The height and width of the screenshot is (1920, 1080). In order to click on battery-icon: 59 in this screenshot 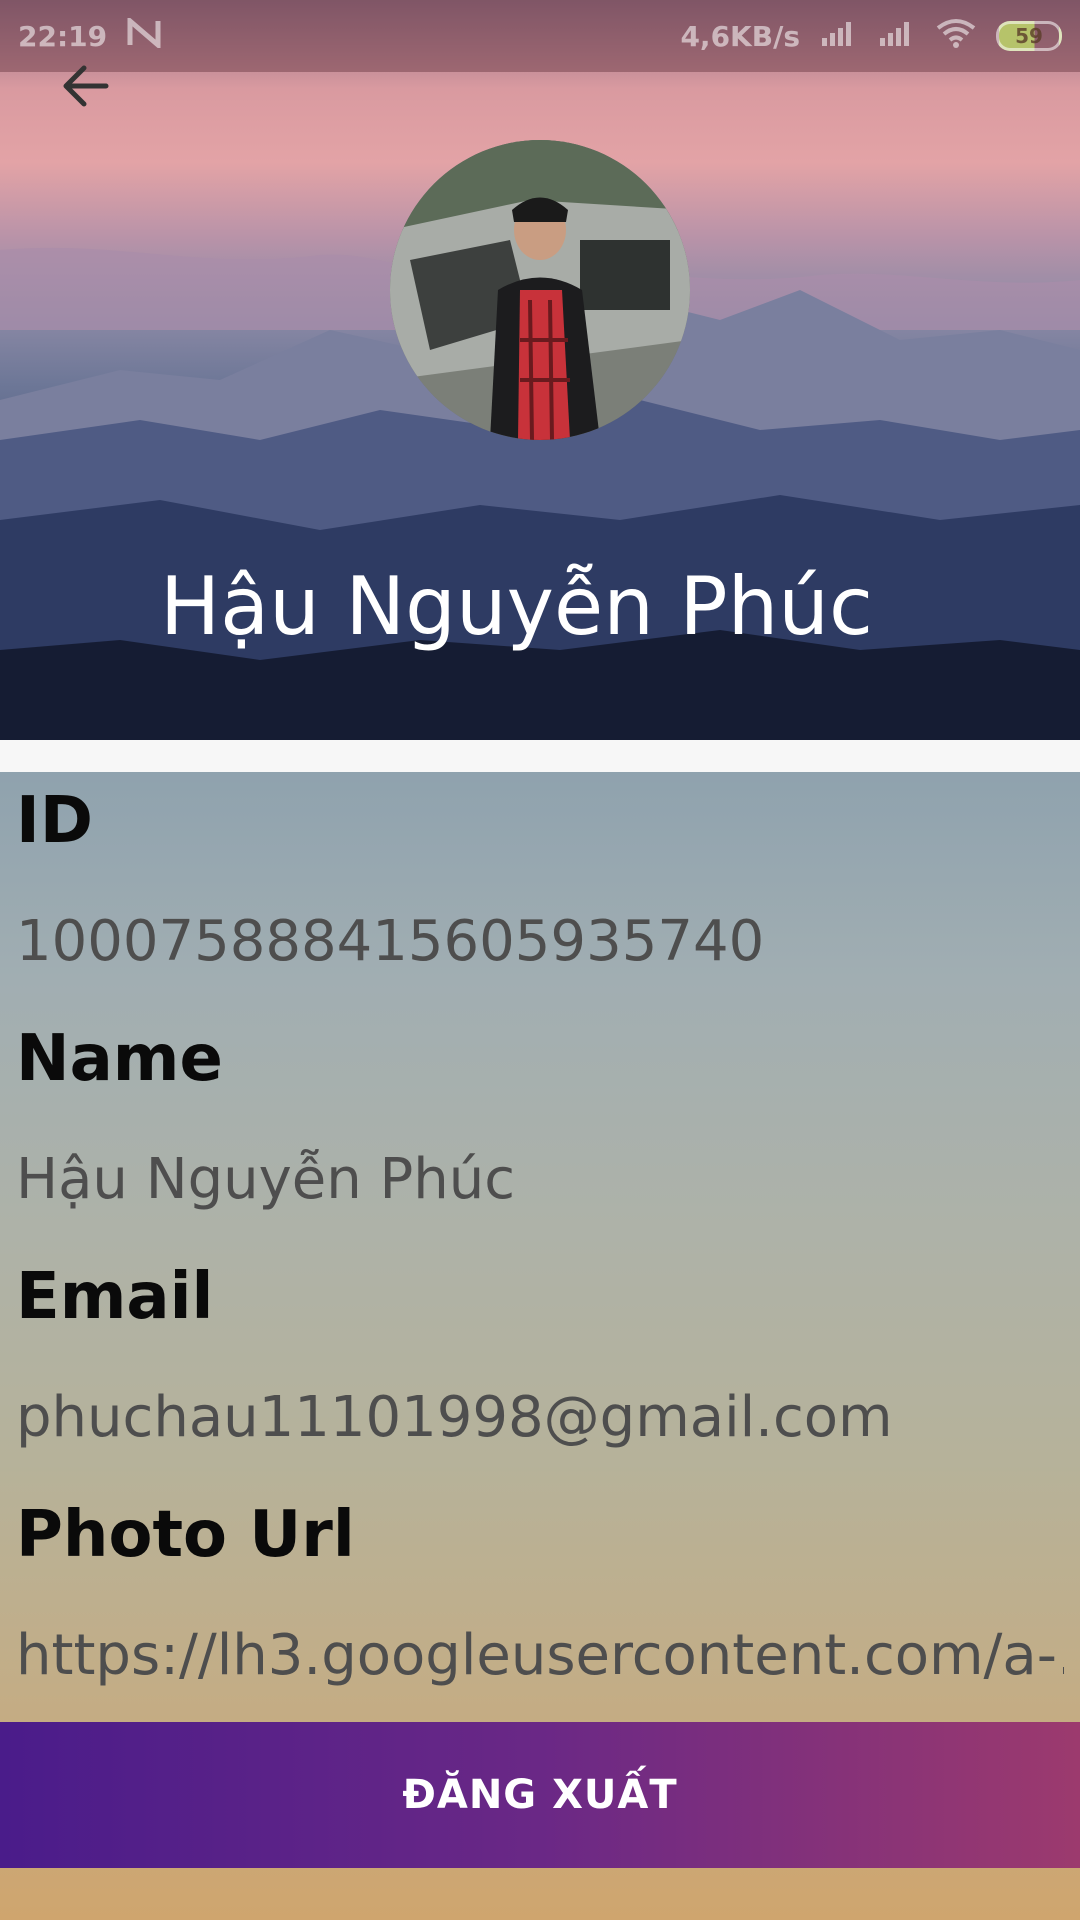, I will do `click(1029, 36)`.